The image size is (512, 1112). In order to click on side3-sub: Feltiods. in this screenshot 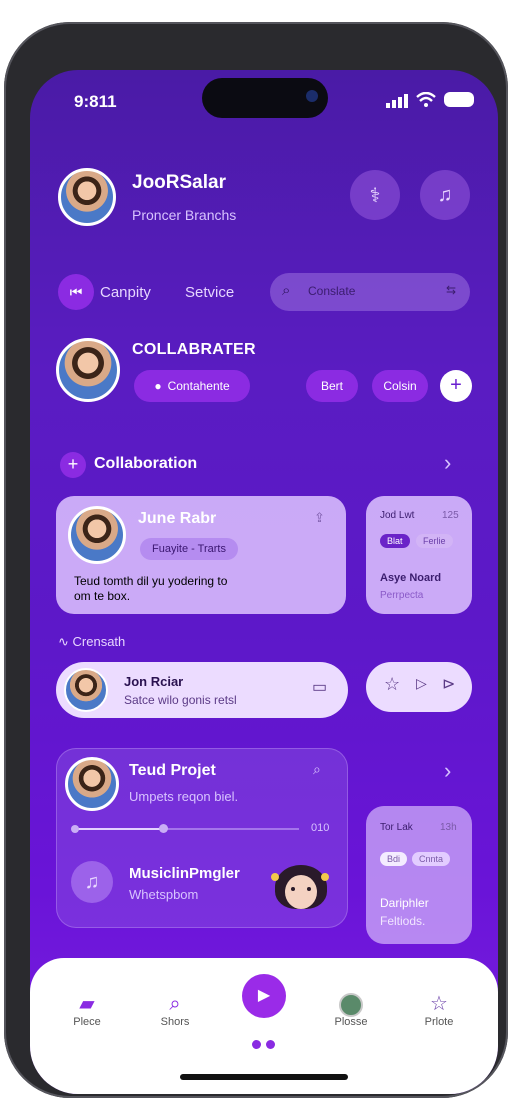, I will do `click(403, 921)`.